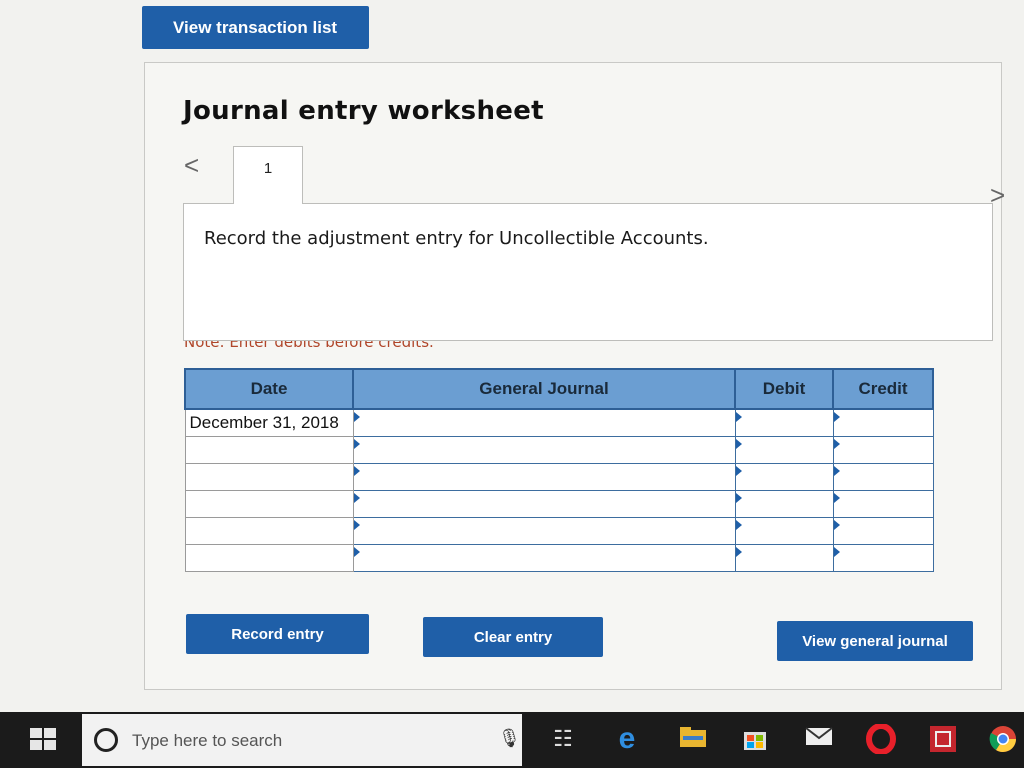  I want to click on cortana-icon, so click(106, 740).